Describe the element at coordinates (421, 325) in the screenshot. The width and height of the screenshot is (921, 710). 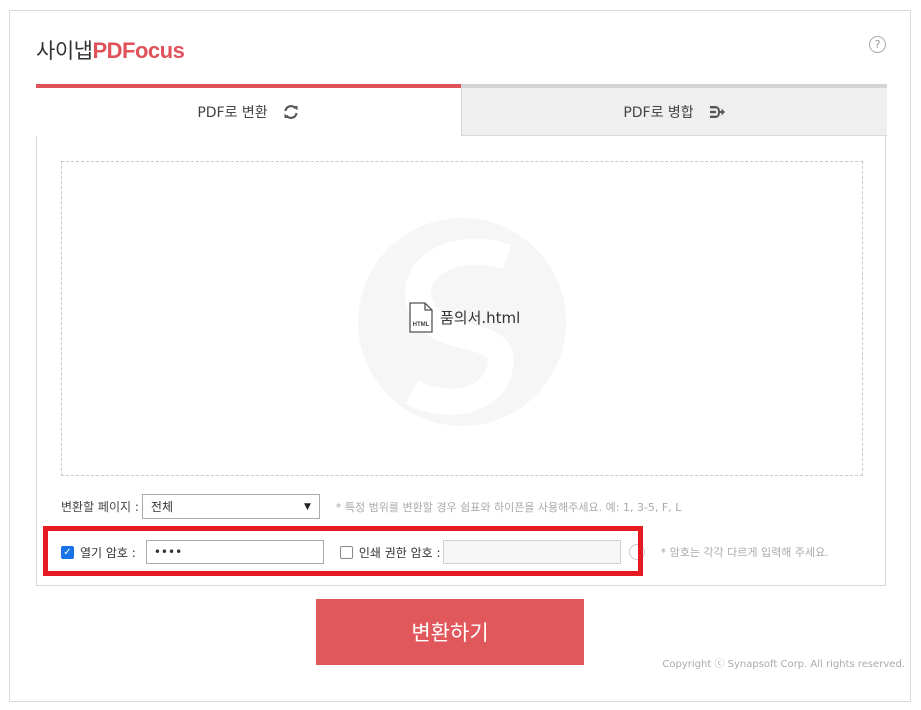
I see `file-type-label: HTML` at that location.